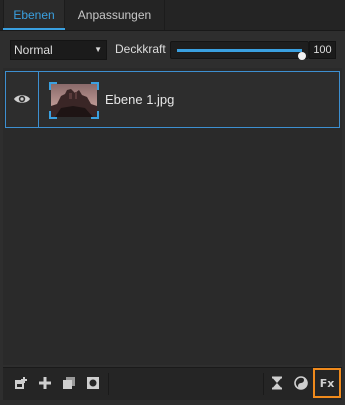 This screenshot has width=345, height=405. I want to click on opacity-label: Deckkraft, so click(140, 49).